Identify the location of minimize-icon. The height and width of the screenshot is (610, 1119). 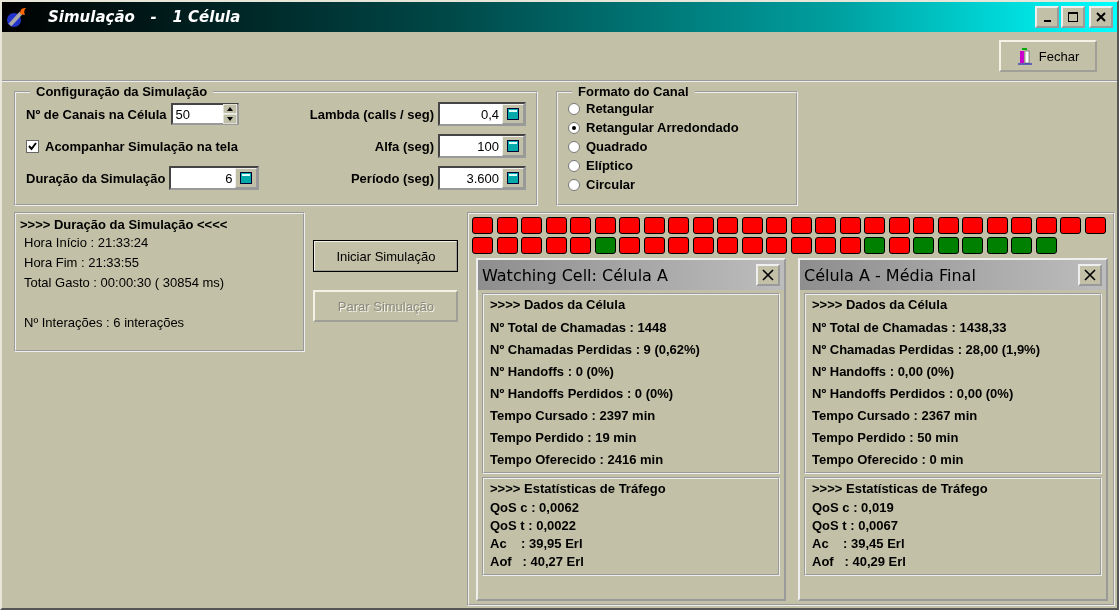
(1047, 20).